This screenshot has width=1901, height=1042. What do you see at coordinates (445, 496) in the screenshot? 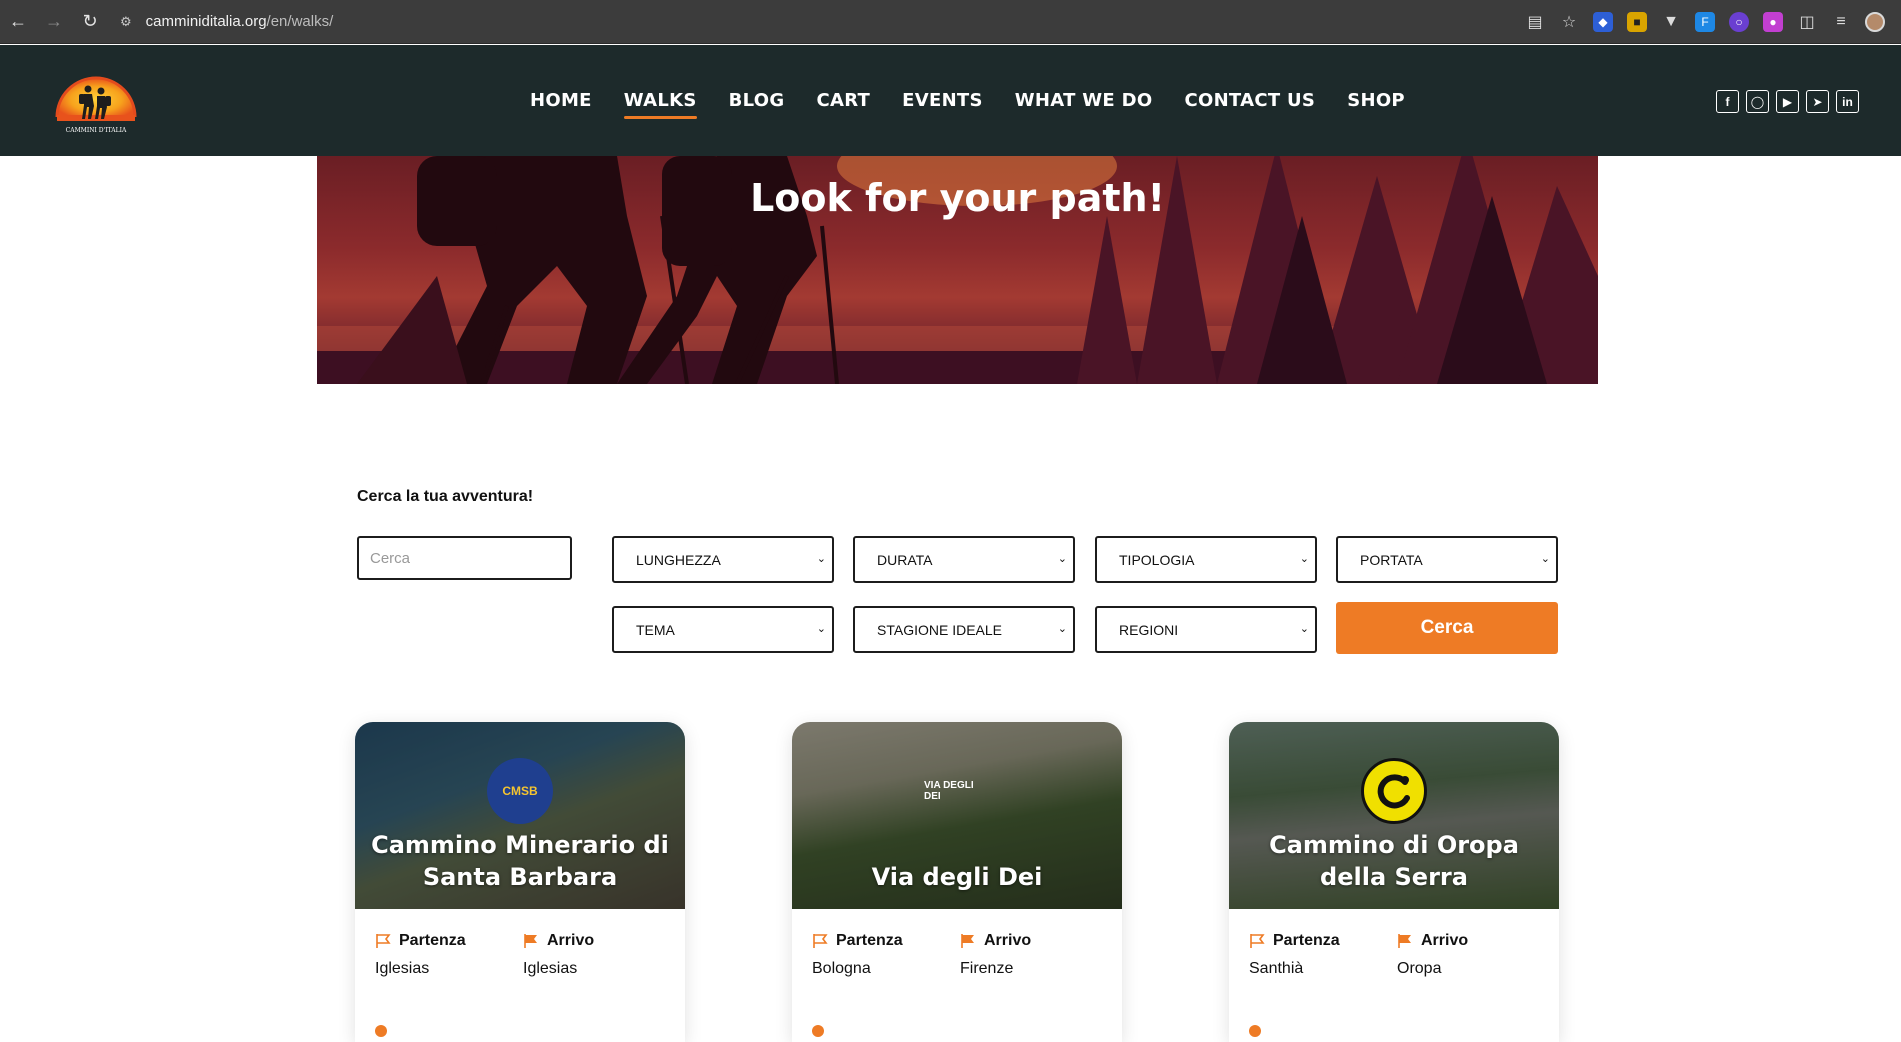
I see `search-heading: Cerca la tua avventura!` at bounding box center [445, 496].